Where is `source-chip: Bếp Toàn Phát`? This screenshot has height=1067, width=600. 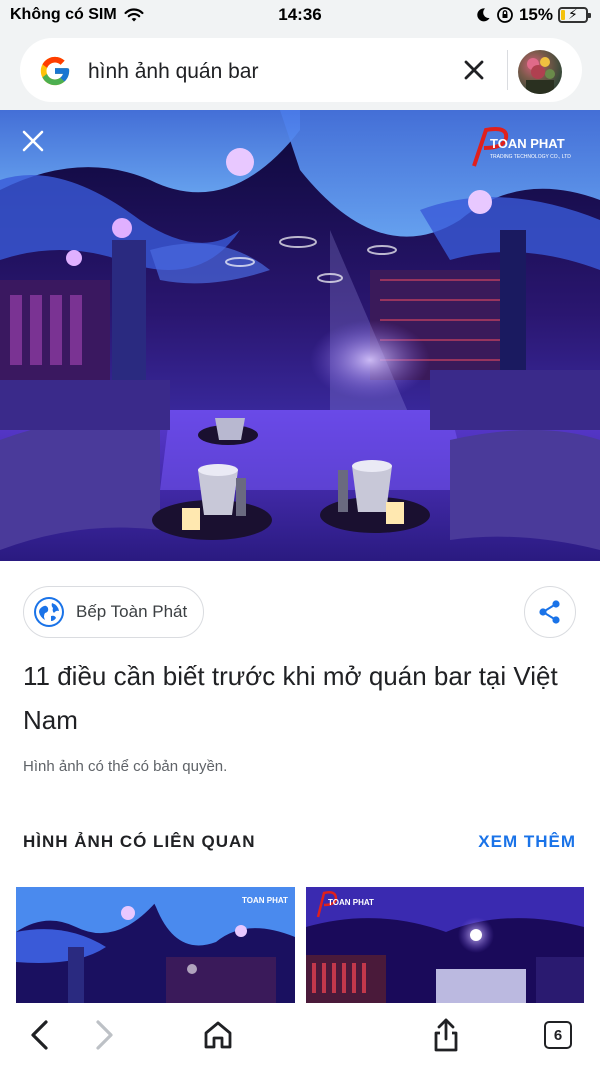 source-chip: Bếp Toàn Phát is located at coordinates (114, 612).